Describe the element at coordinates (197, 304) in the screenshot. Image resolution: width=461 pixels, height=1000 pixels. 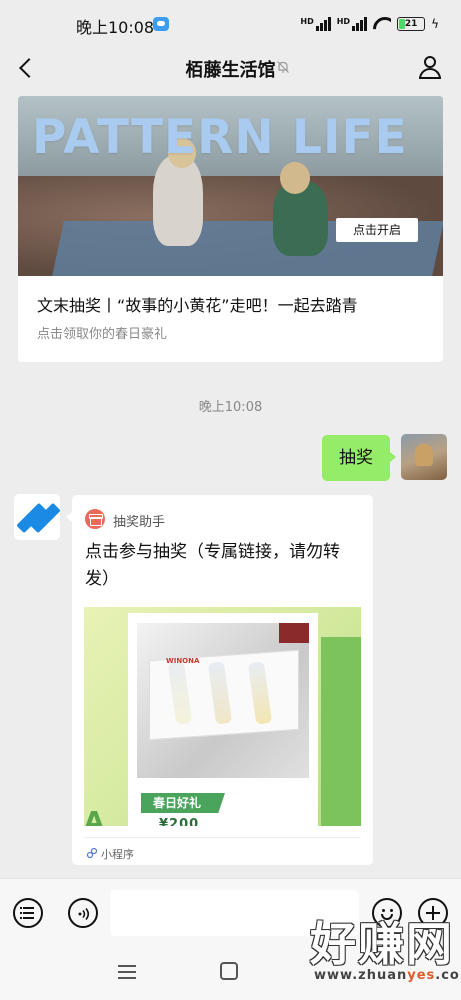
I see `article-title: 文末抽奖丨“故事的小黄花”走吧！一起去踏青` at that location.